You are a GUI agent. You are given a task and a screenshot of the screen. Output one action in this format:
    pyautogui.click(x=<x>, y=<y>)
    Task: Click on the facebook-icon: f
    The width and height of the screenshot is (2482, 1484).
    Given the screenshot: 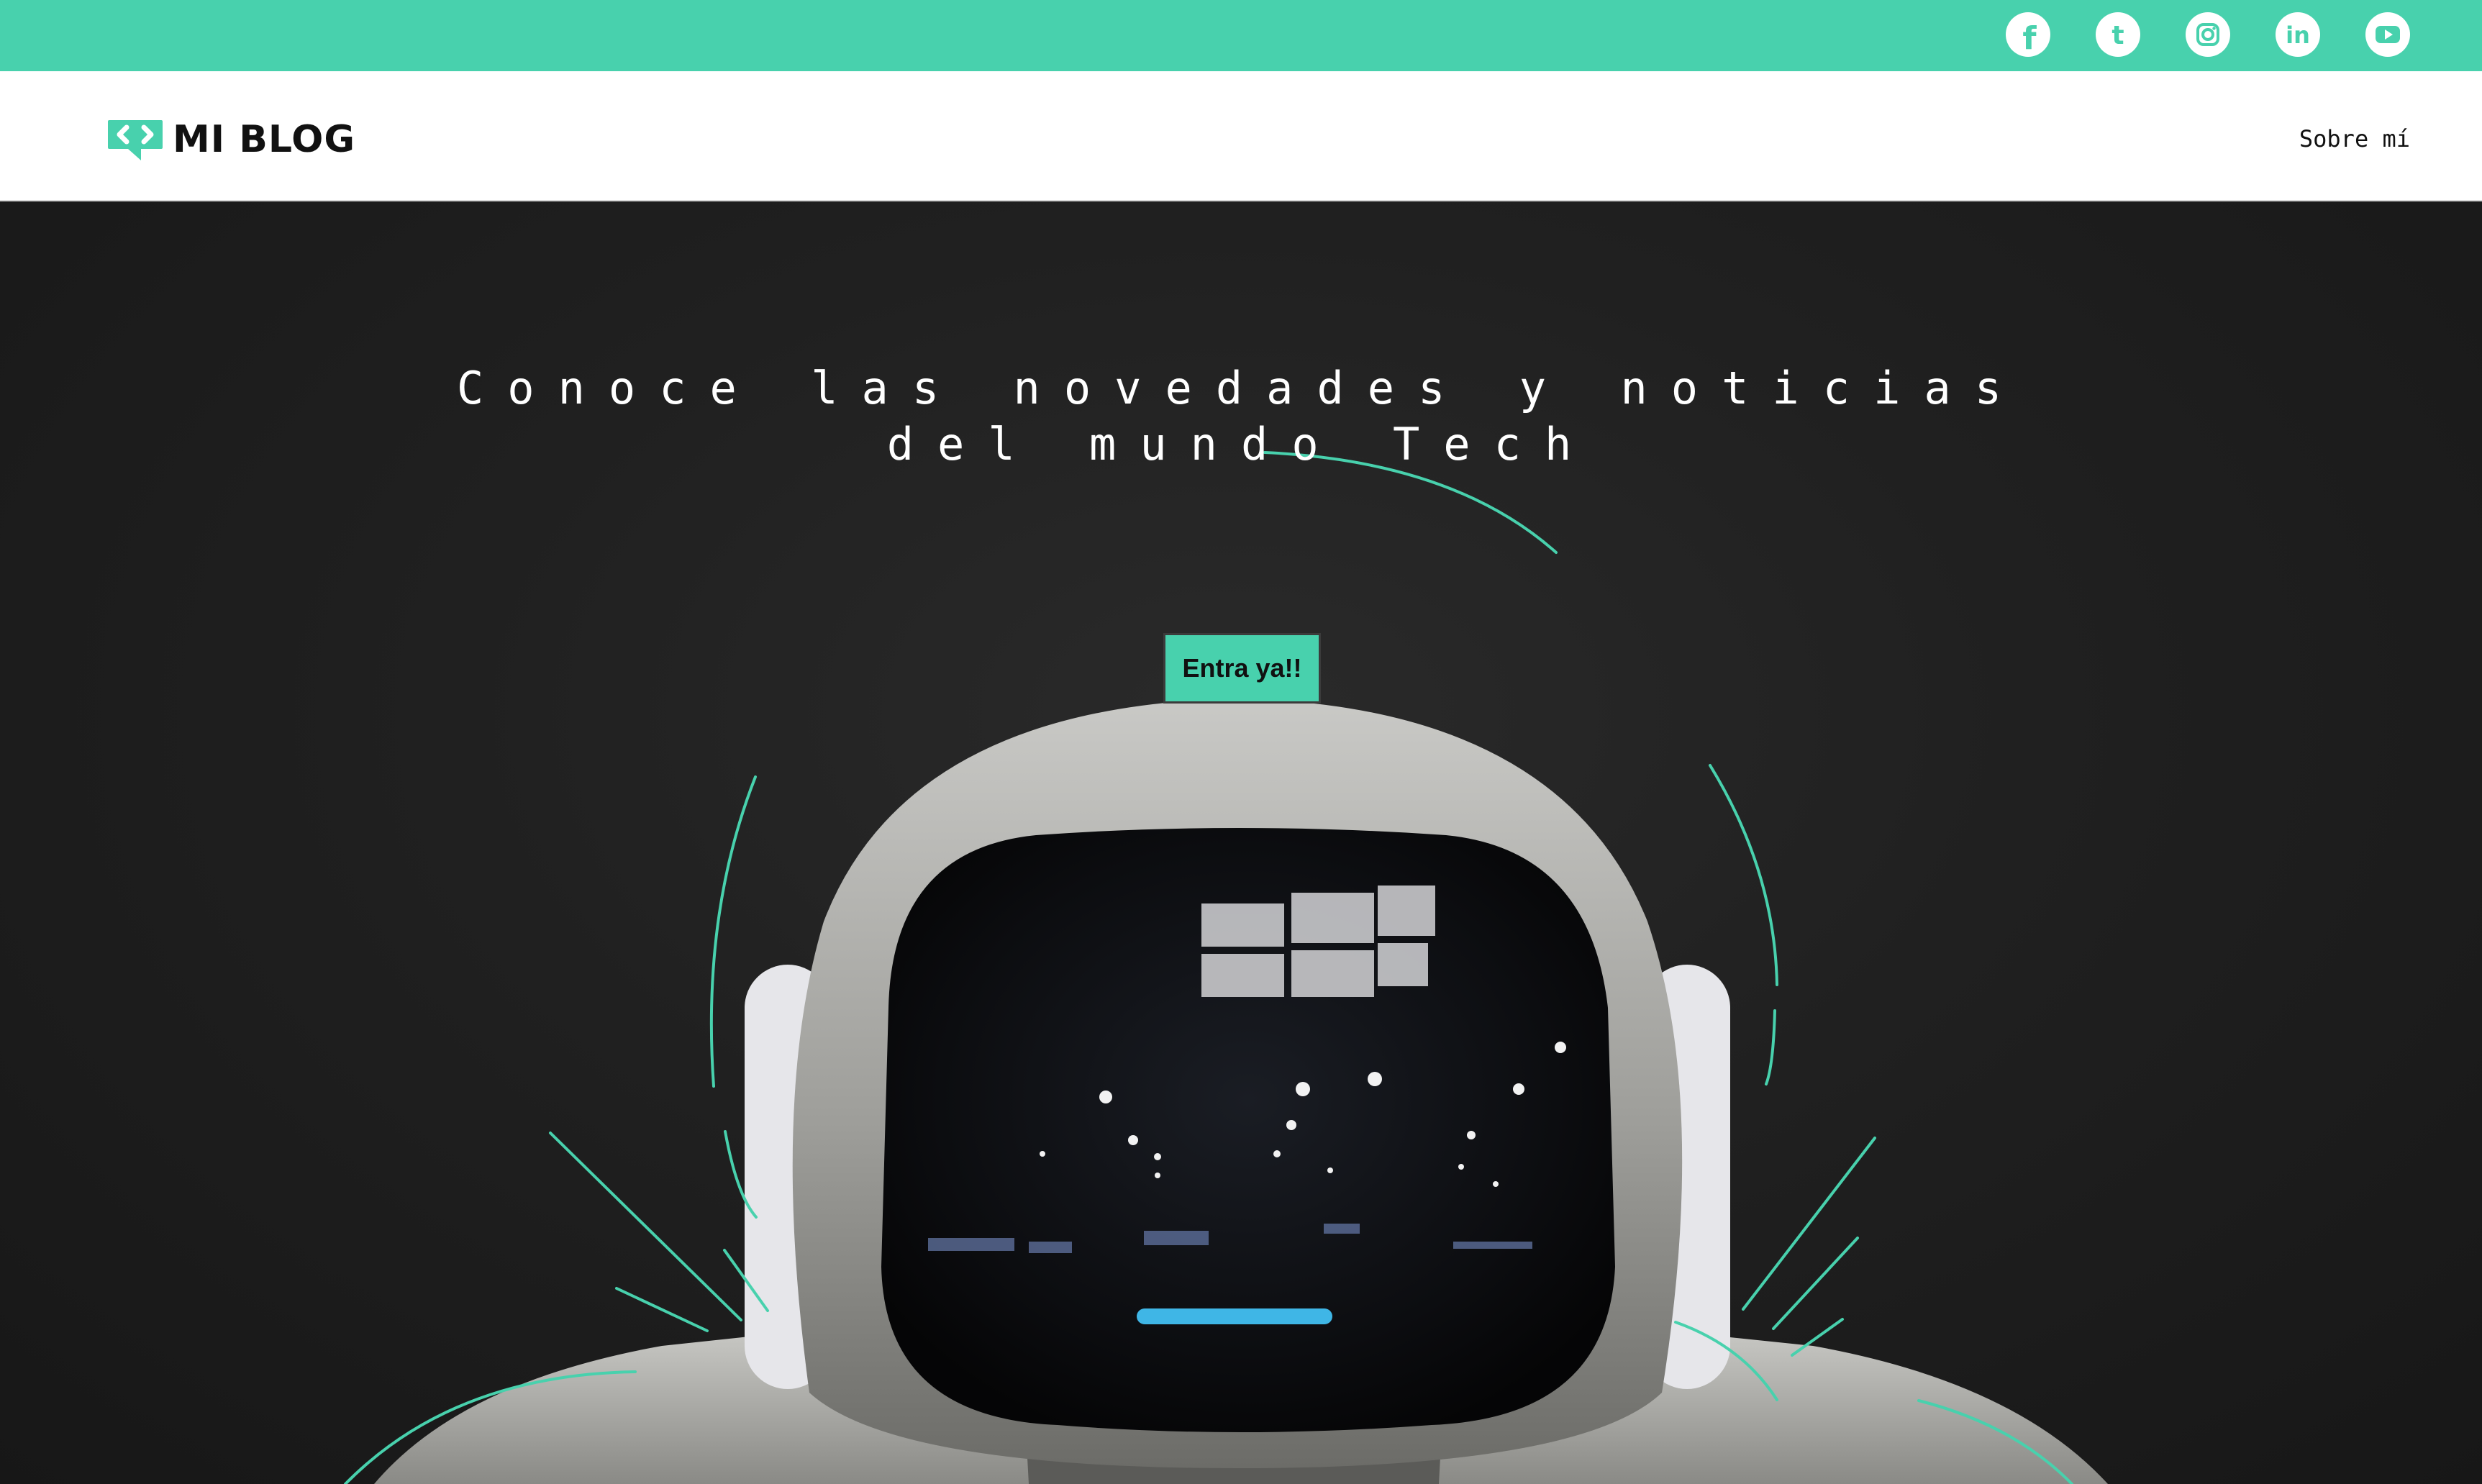 What is the action you would take?
    pyautogui.click(x=2028, y=35)
    